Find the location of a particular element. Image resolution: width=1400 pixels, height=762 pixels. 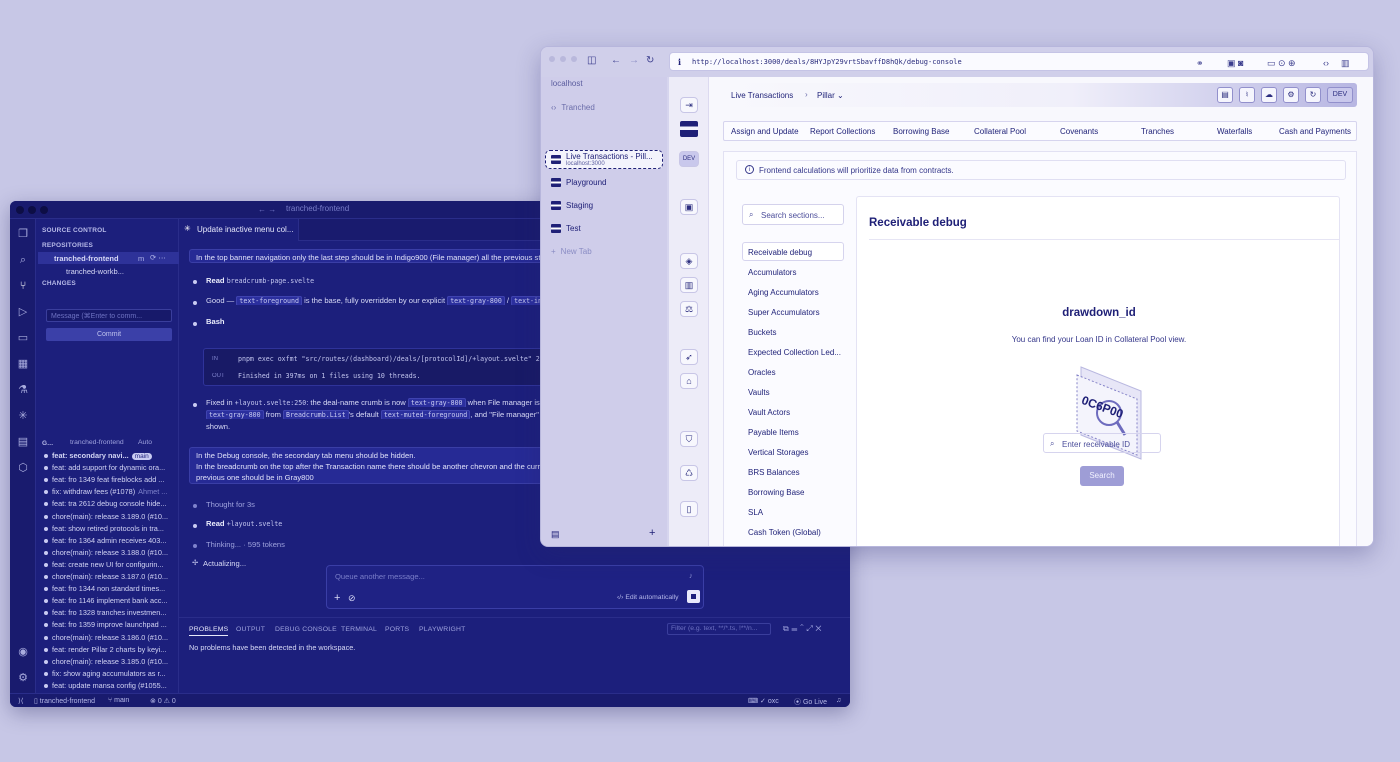

dev-badge: DEV is located at coordinates (1340, 95).